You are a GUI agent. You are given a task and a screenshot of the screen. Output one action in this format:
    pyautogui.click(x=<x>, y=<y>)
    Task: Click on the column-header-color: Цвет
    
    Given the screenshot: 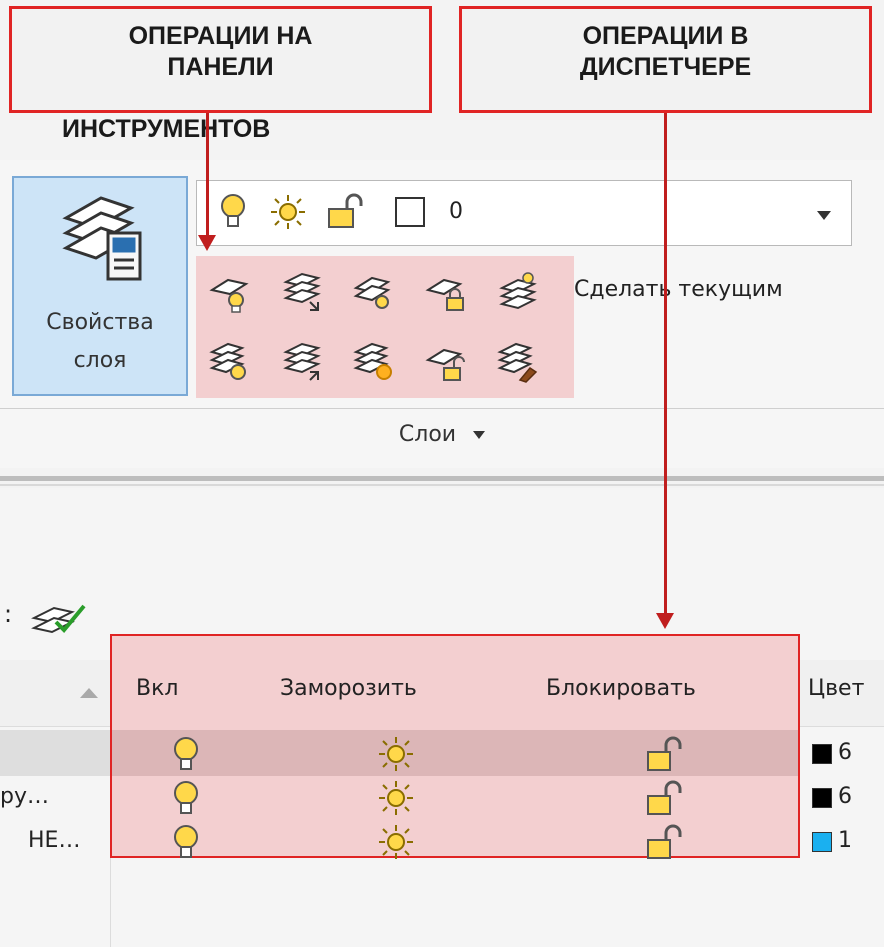 What is the action you would take?
    pyautogui.click(x=836, y=688)
    